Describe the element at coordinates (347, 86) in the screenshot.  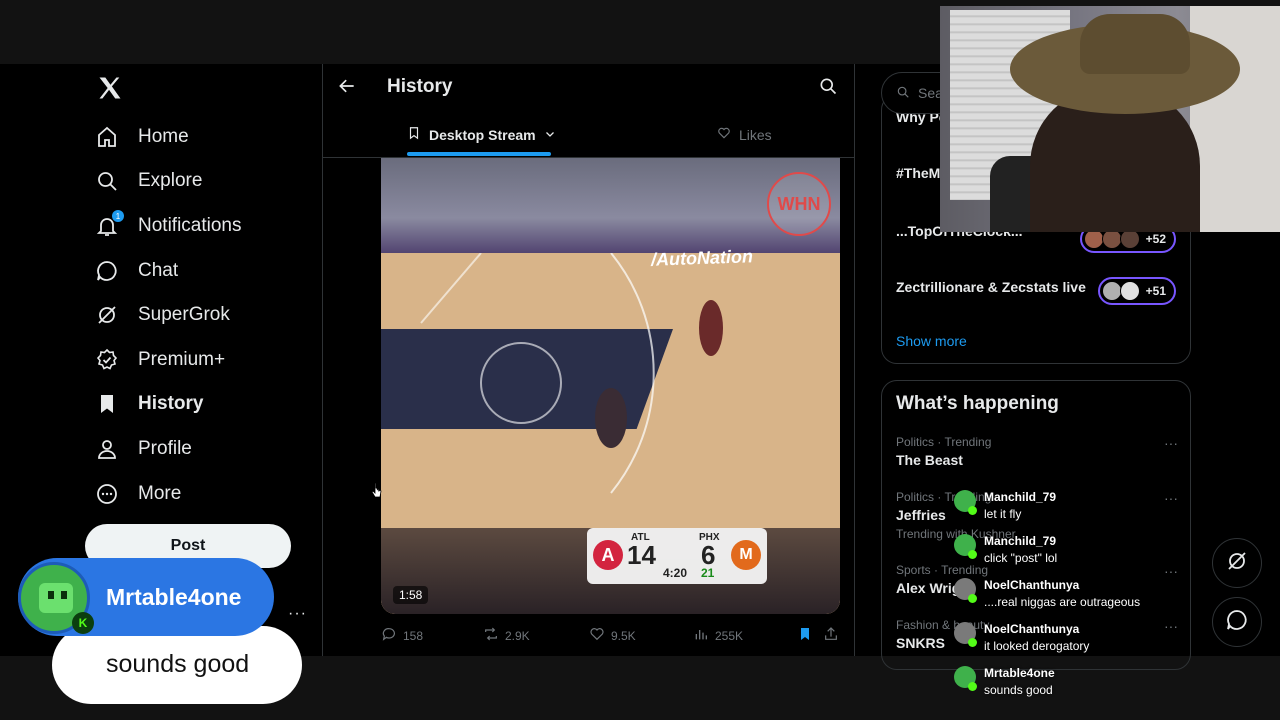
I see `back-arrow-icon` at that location.